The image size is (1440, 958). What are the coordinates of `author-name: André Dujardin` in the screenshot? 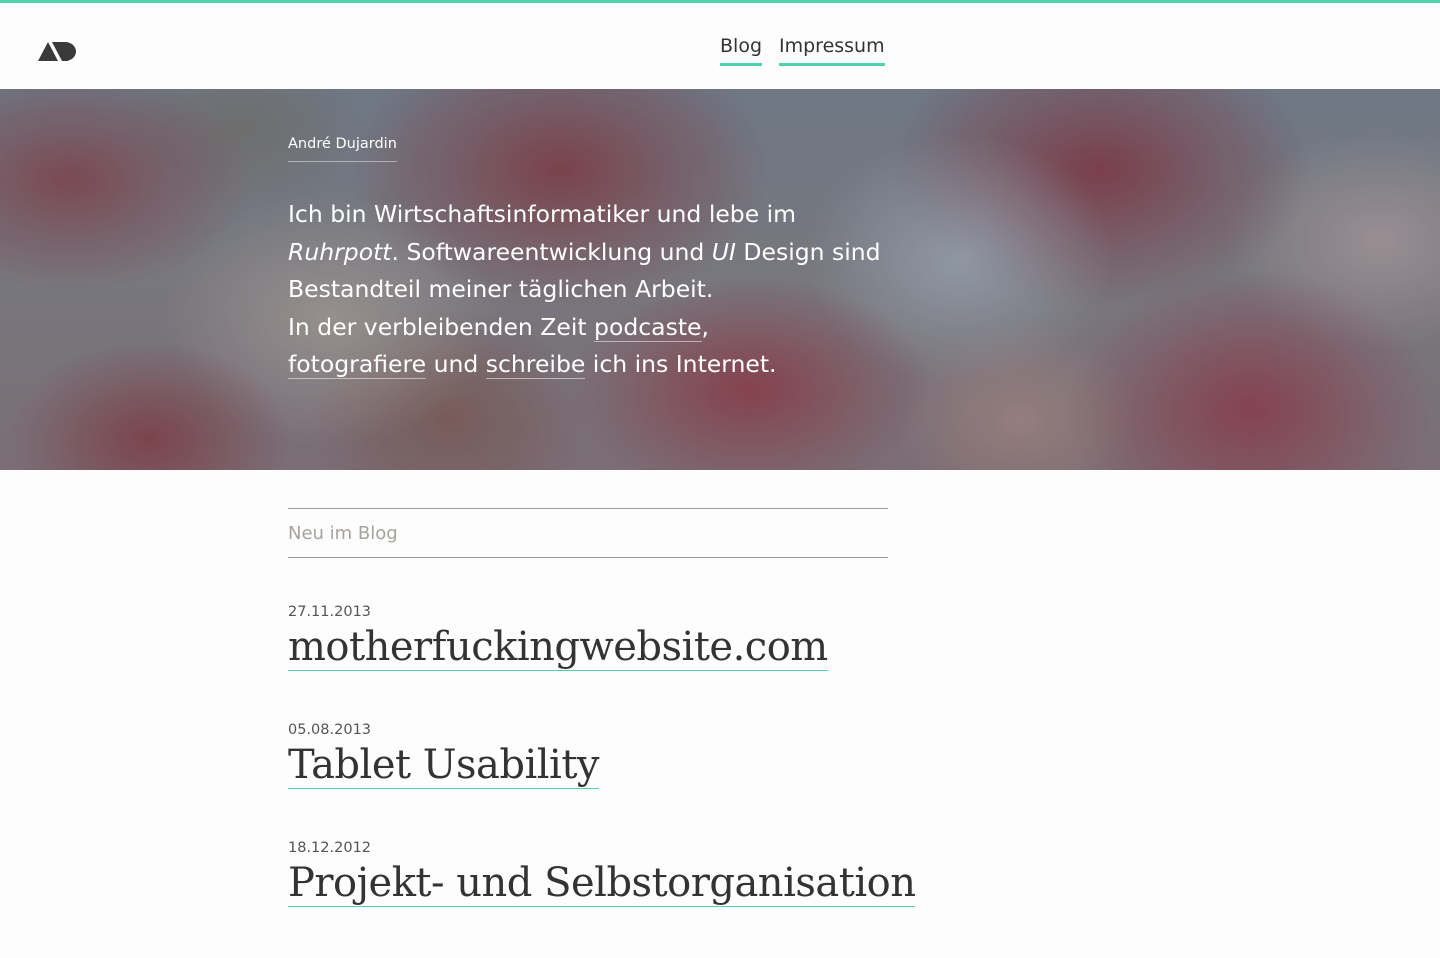 It's located at (342, 149).